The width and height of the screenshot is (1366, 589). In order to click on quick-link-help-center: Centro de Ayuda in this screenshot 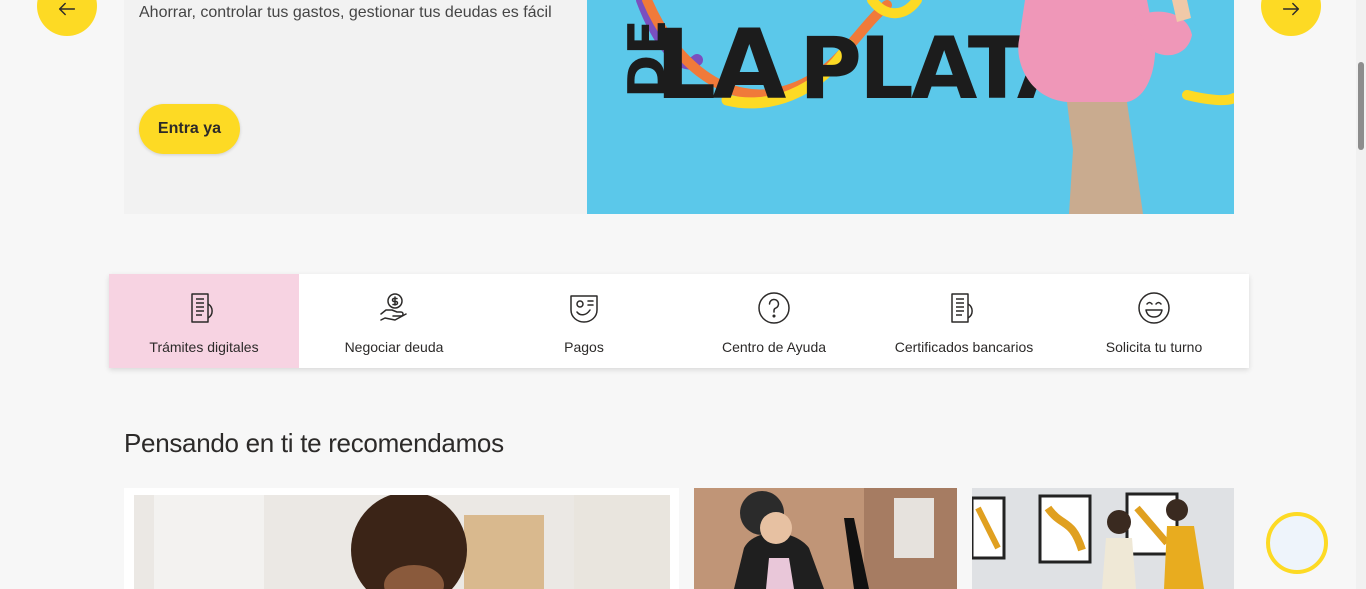, I will do `click(774, 321)`.